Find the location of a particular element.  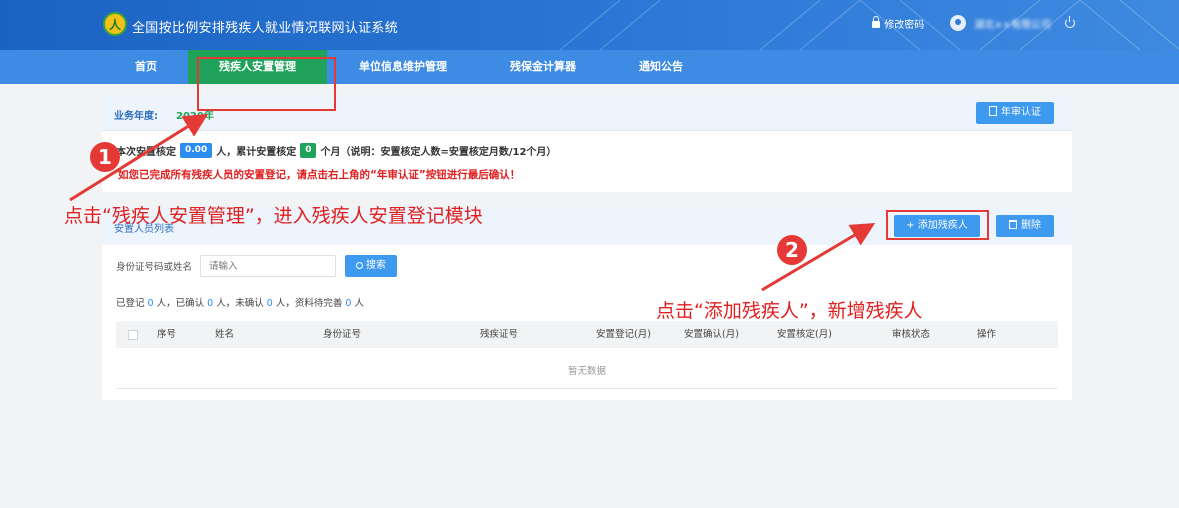

add-button-highlight-box is located at coordinates (937, 225).